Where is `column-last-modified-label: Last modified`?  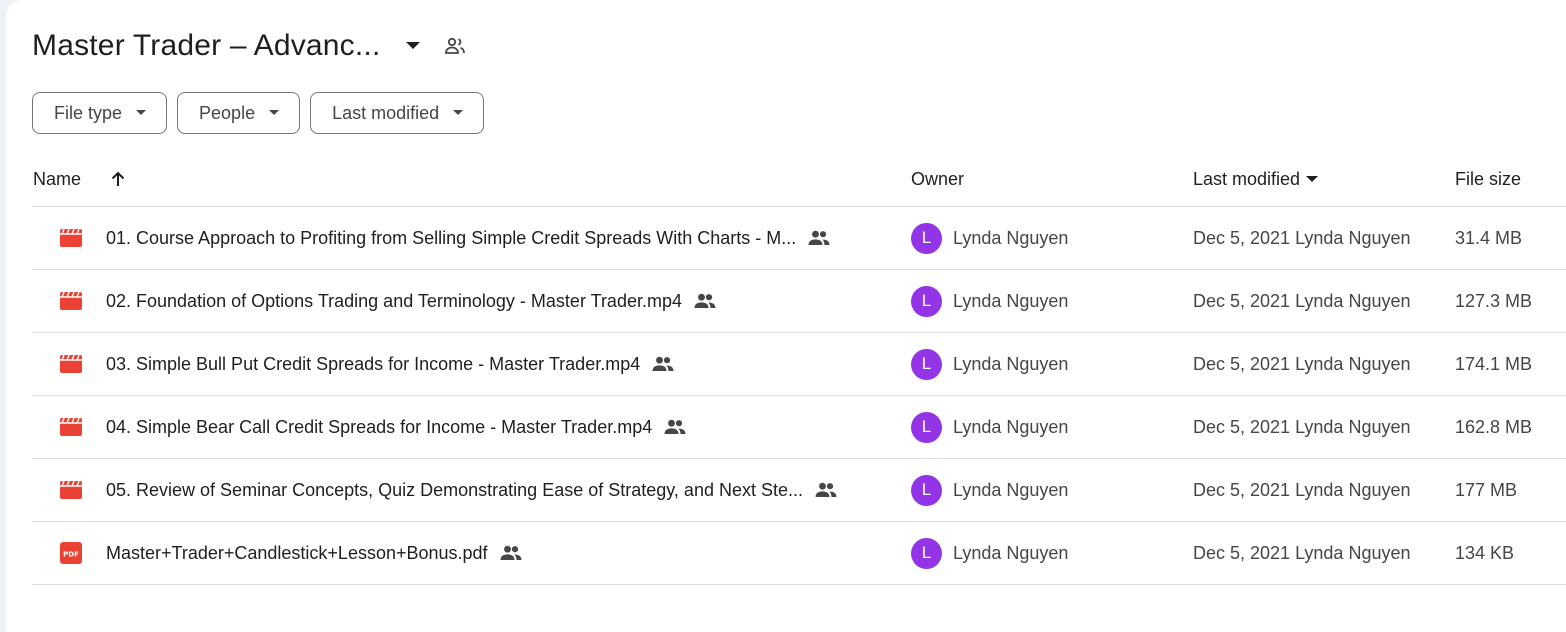
column-last-modified-label: Last modified is located at coordinates (1247, 178).